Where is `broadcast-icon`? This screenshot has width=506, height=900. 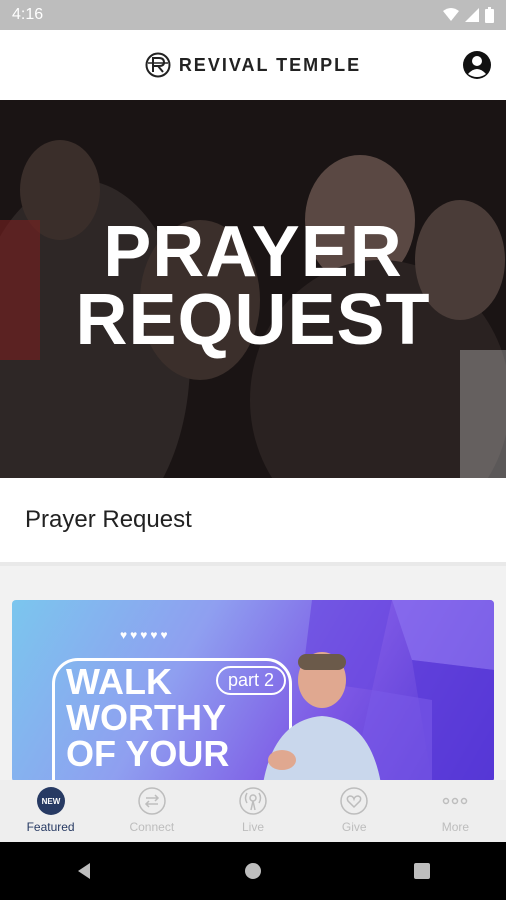
broadcast-icon is located at coordinates (253, 801).